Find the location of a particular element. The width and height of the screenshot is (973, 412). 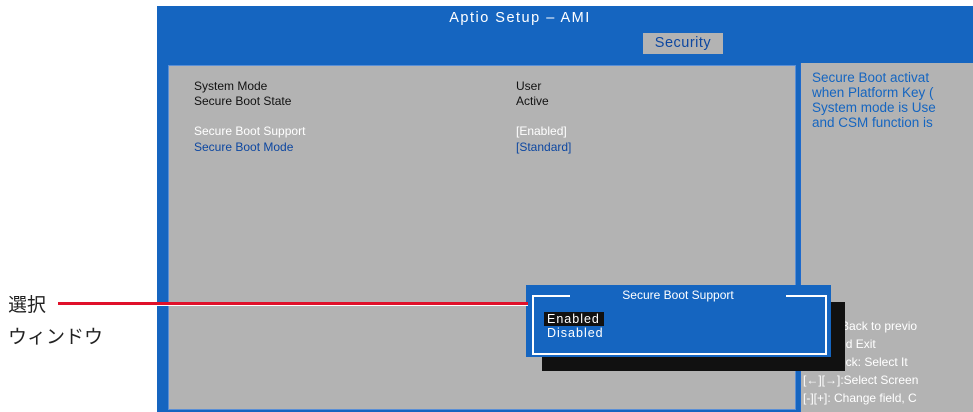

key-hint: [←][→]:Select Screen is located at coordinates (861, 380).